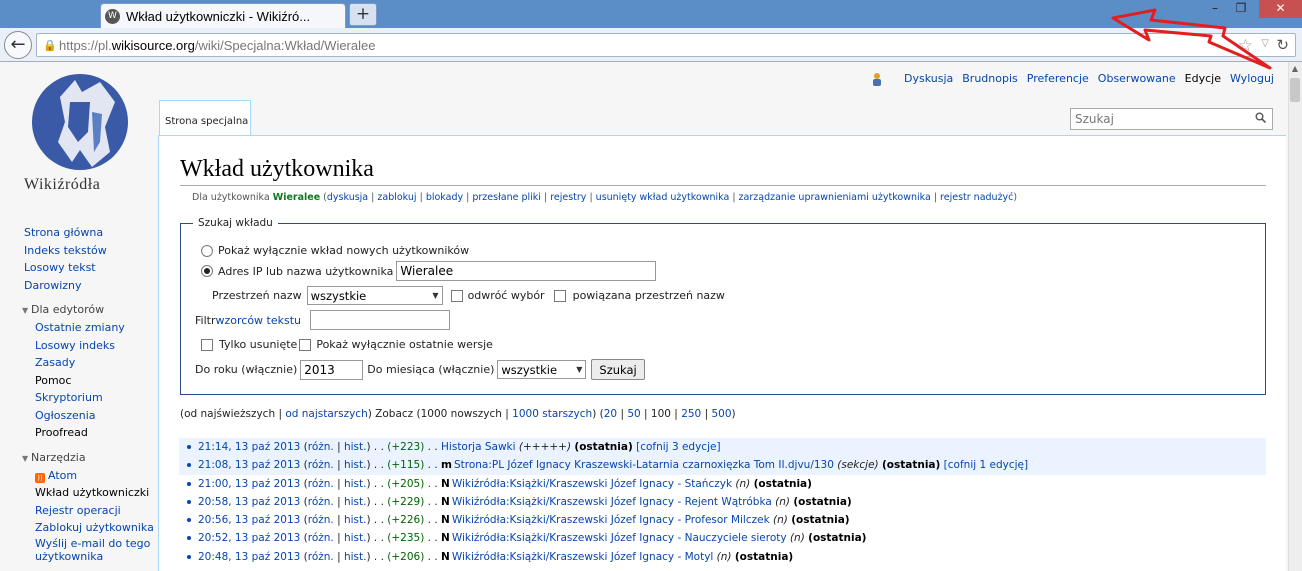 Image resolution: width=1302 pixels, height=571 pixels. What do you see at coordinates (721, 414) in the screenshot?
I see `limit-500: 500` at bounding box center [721, 414].